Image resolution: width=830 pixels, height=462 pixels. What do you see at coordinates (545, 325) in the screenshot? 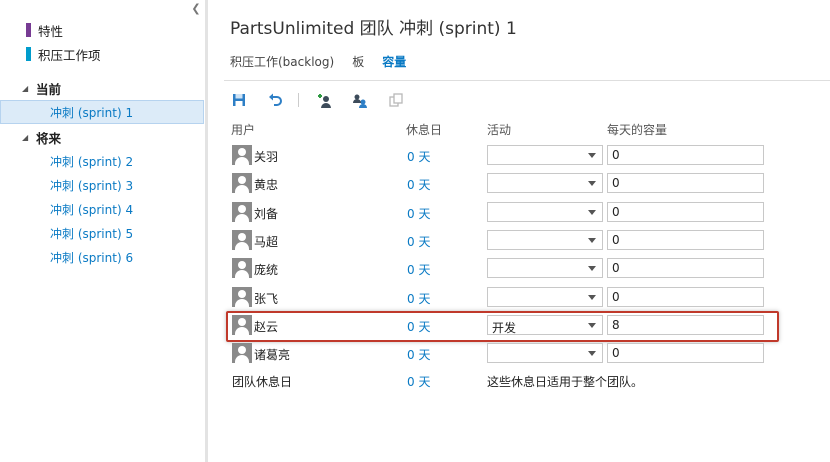
I see `activity-dropdown: 开发` at bounding box center [545, 325].